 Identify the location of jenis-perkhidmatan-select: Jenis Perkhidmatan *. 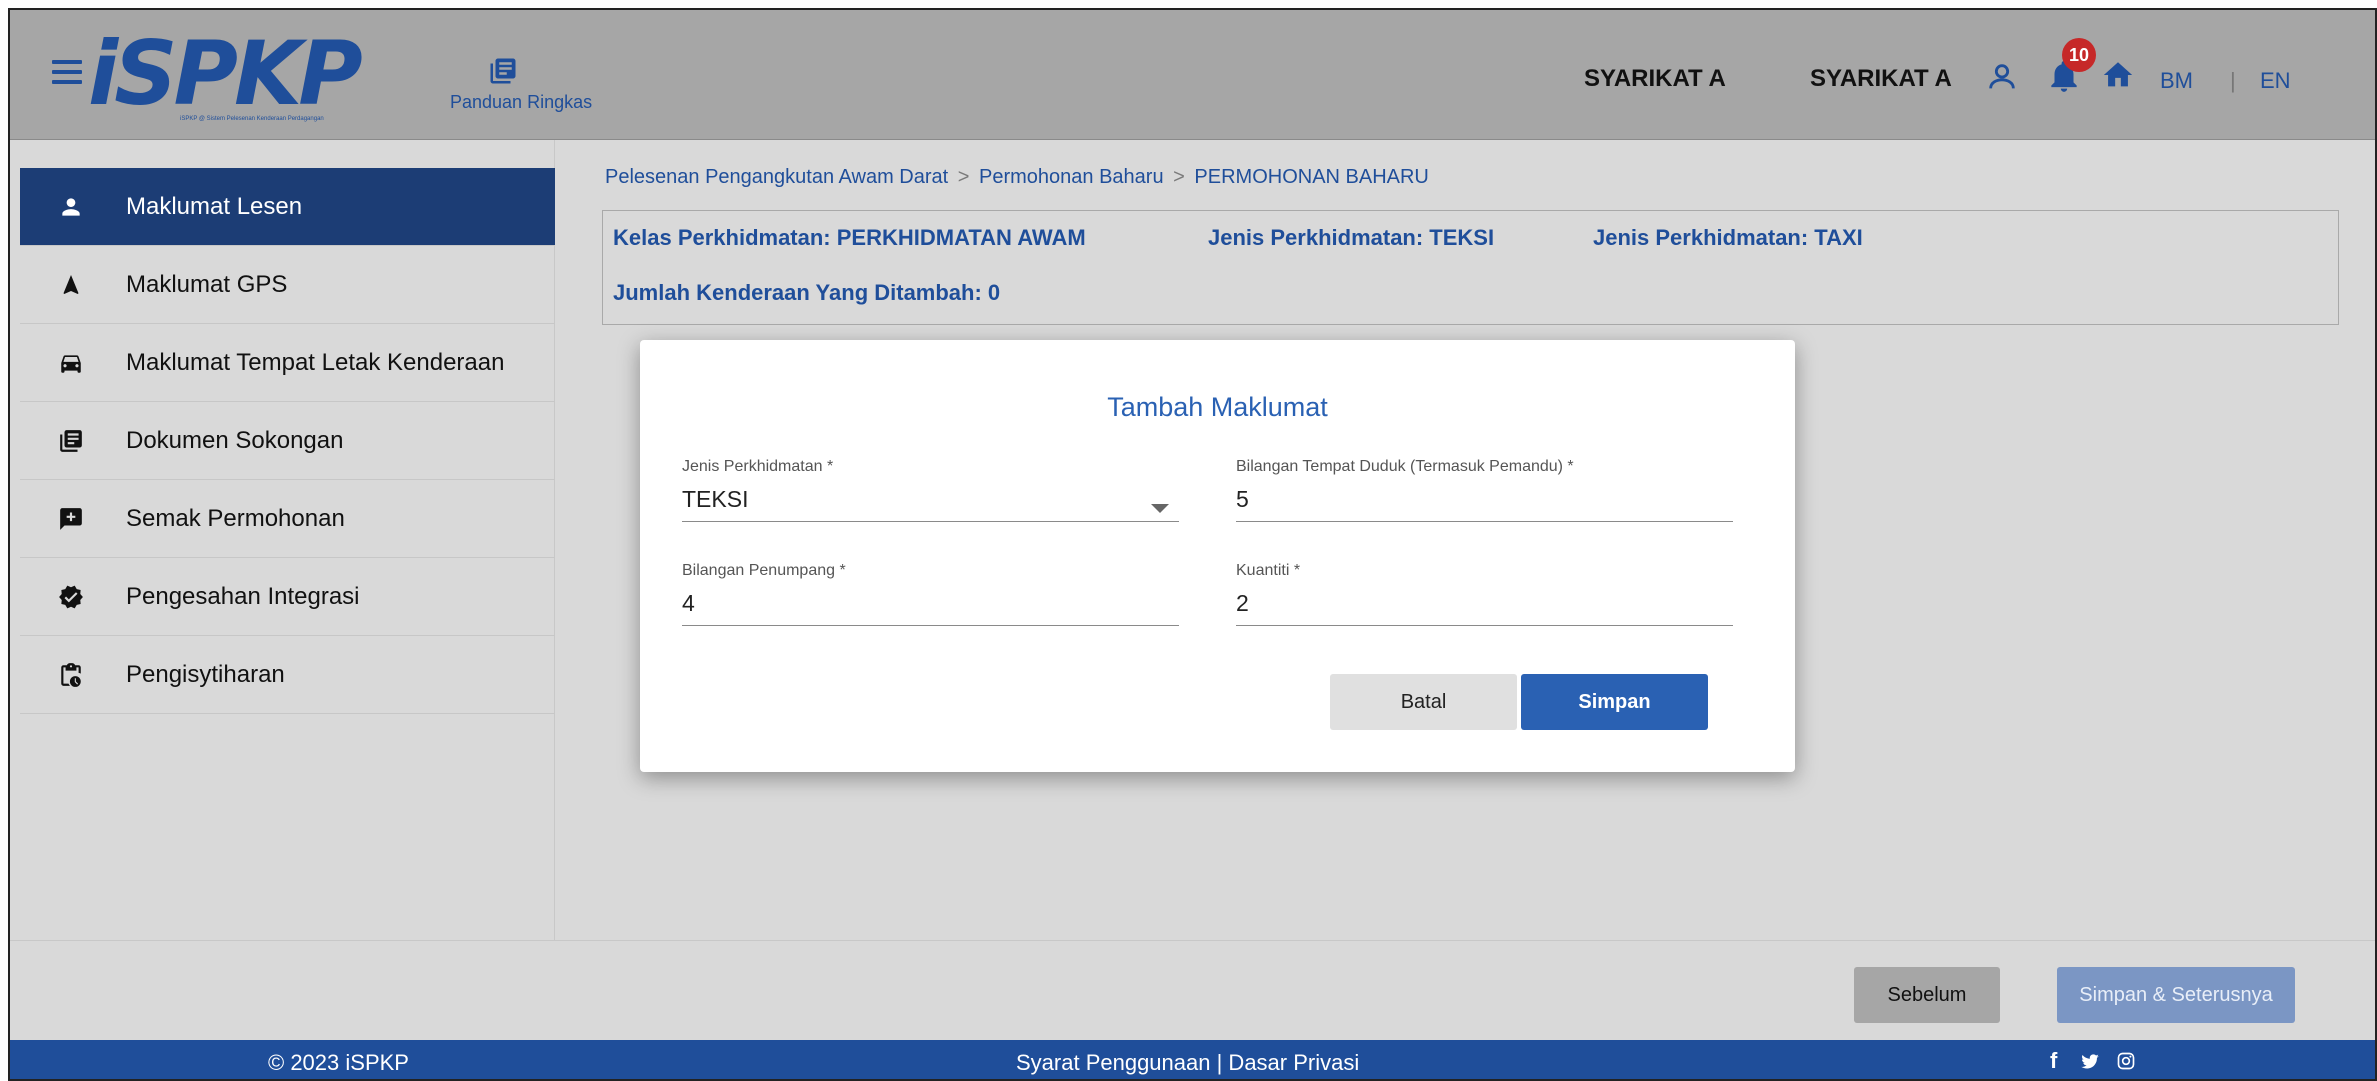
(930, 490).